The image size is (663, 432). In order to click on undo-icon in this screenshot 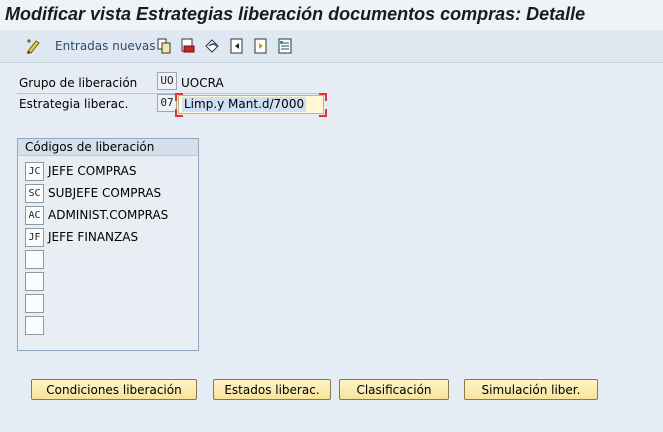, I will do `click(213, 46)`.